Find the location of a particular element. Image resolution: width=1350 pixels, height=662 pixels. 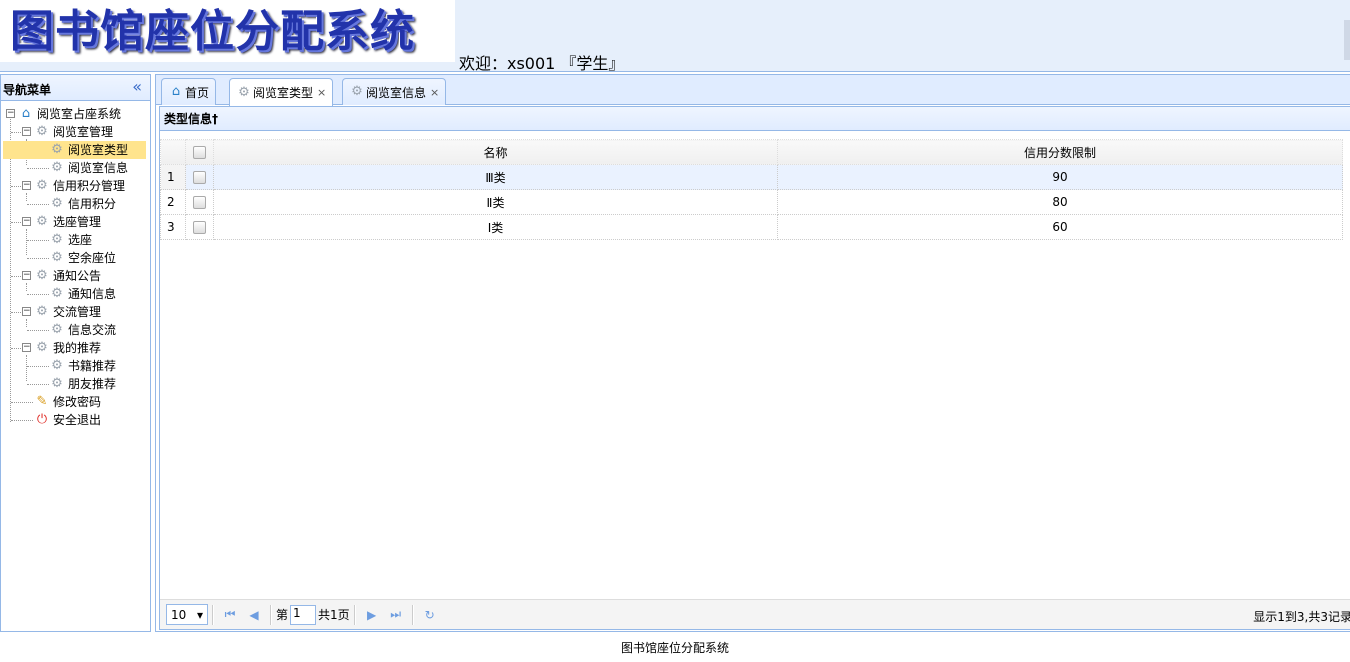

row-number: 2 is located at coordinates (173, 202).